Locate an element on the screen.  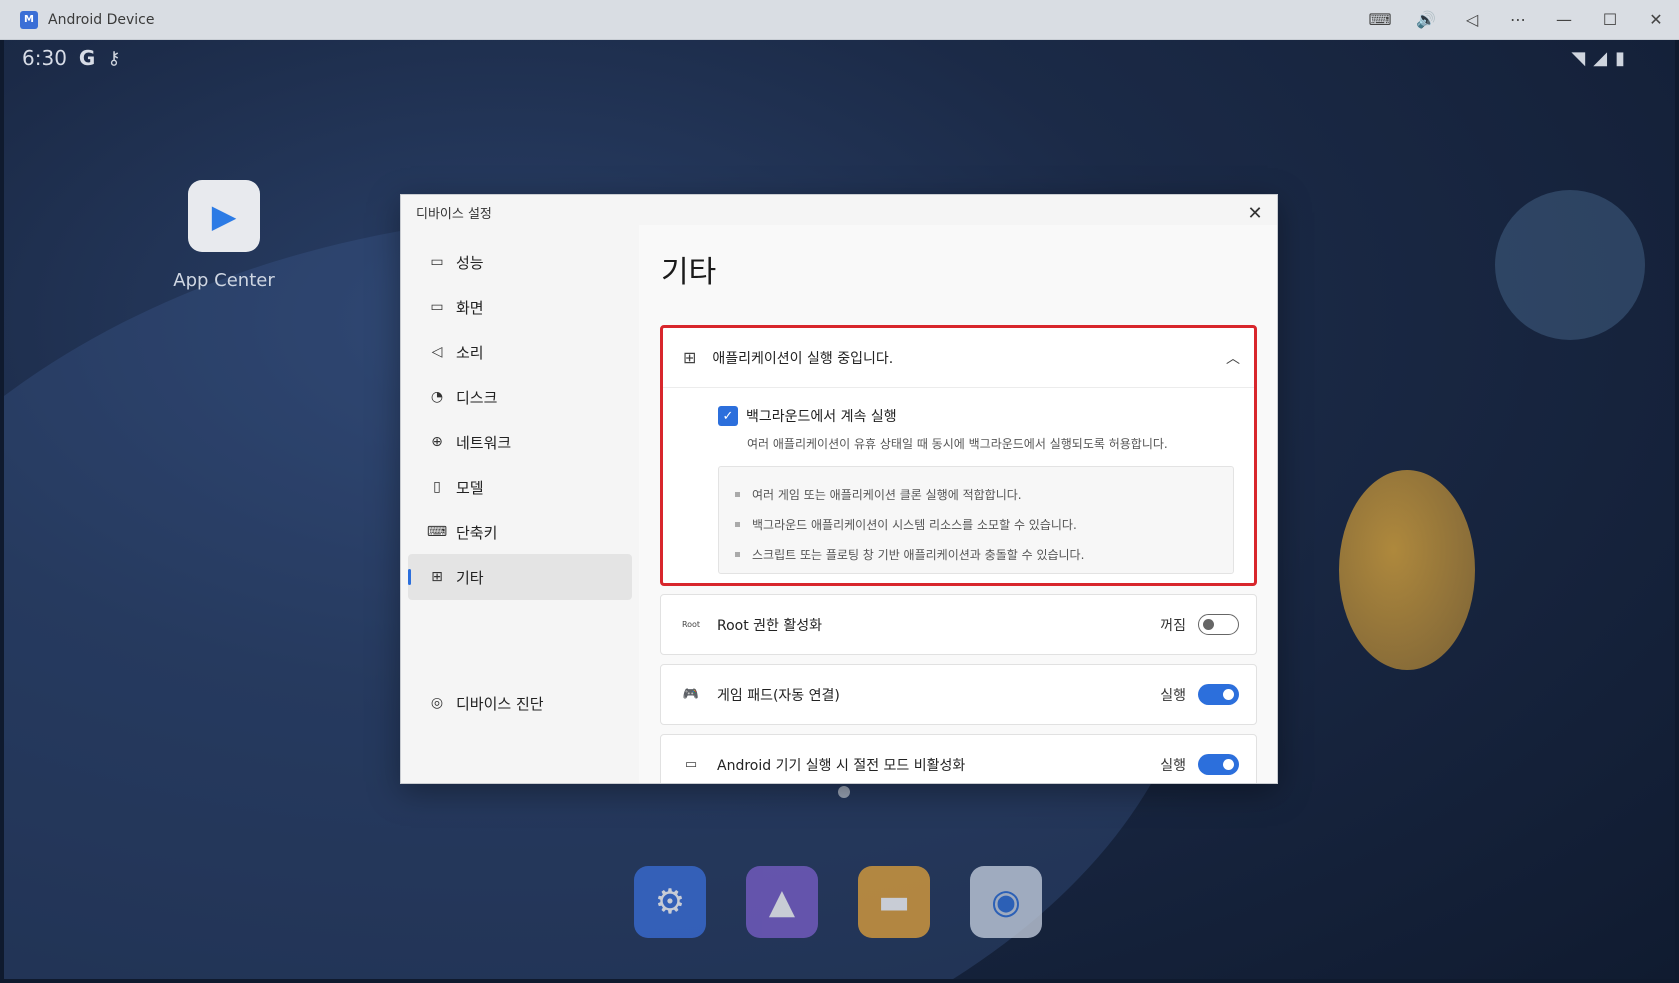
close-icon: ✕ is located at coordinates (1656, 20).